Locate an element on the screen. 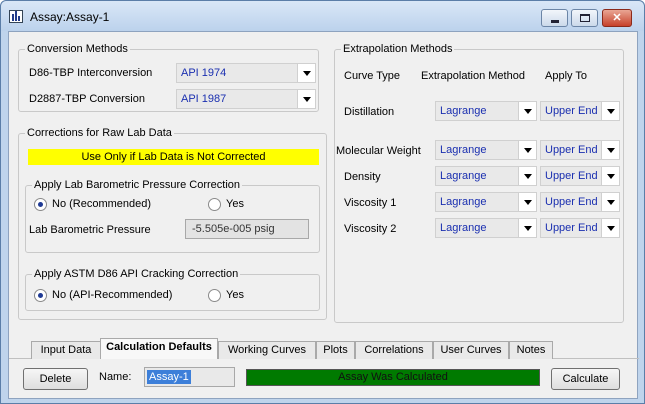  close-icon: ✕ is located at coordinates (617, 18).